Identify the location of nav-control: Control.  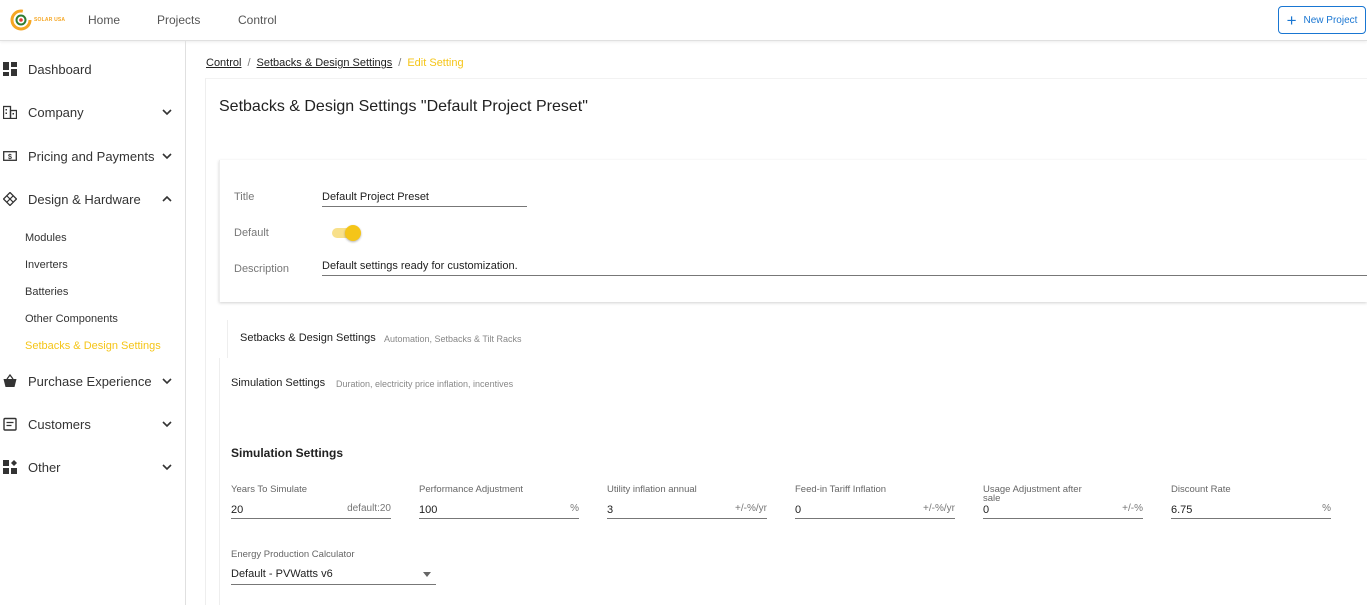
(257, 20).